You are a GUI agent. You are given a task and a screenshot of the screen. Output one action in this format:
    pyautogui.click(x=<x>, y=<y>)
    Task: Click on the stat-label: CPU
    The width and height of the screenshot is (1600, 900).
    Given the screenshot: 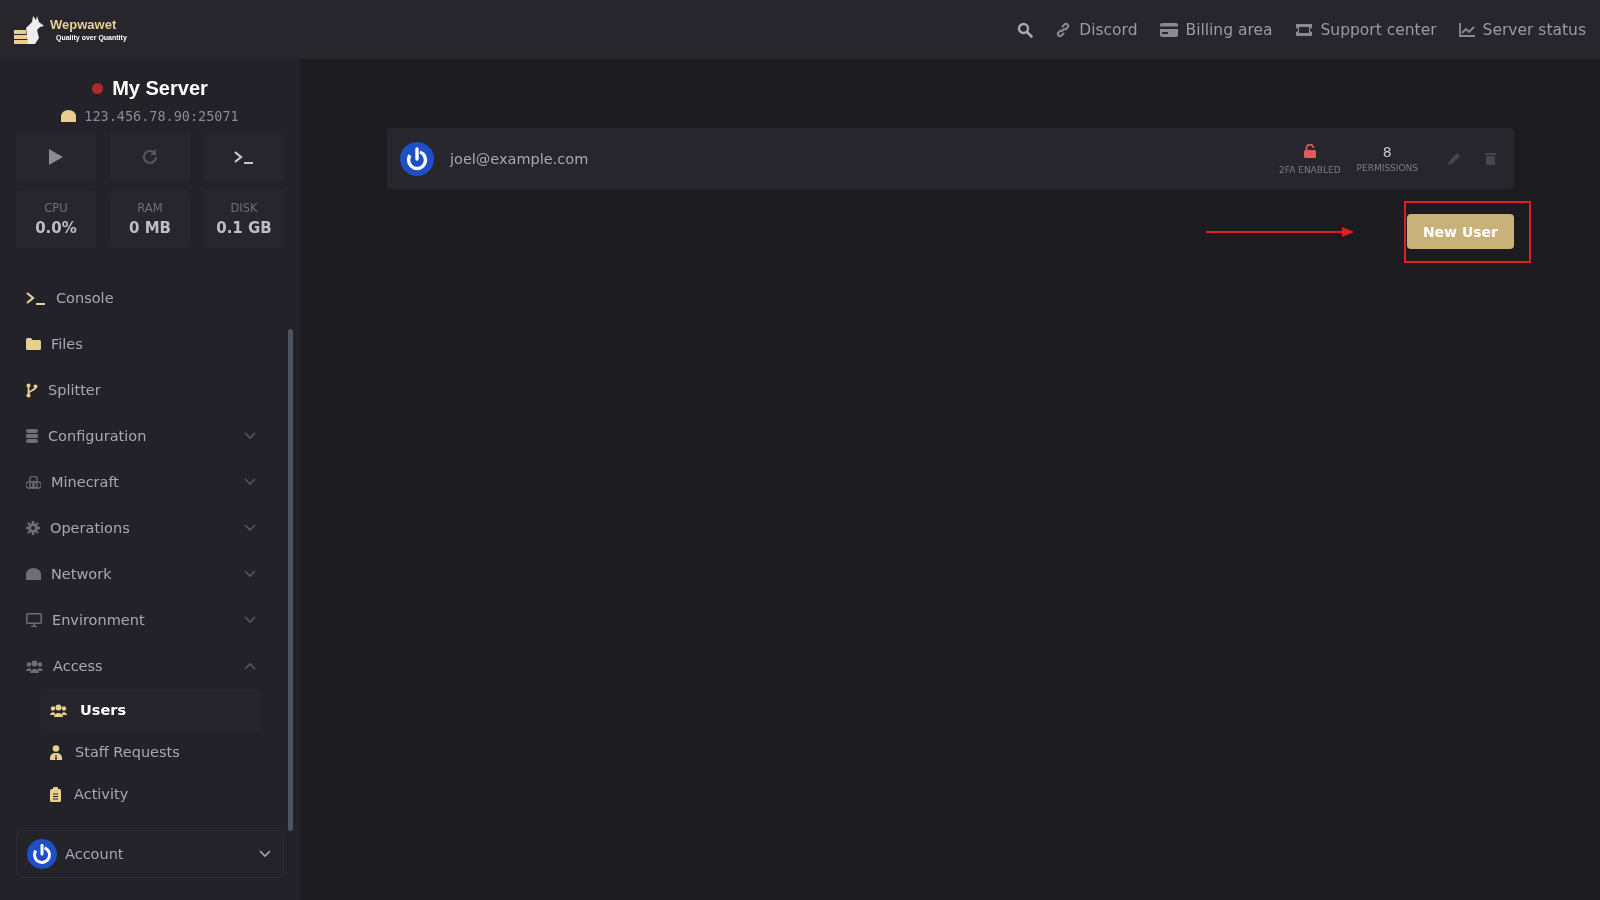 What is the action you would take?
    pyautogui.click(x=56, y=208)
    